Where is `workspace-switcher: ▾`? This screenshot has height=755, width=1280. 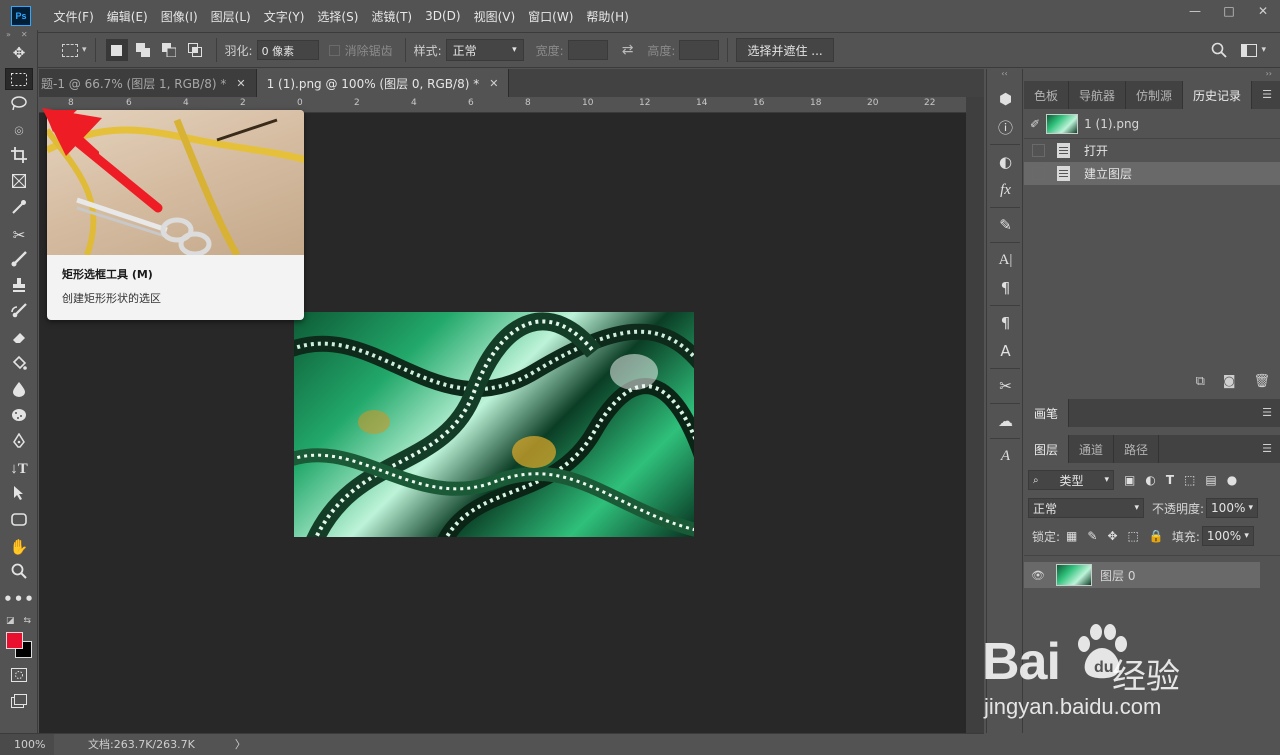 workspace-switcher: ▾ is located at coordinates (1253, 50).